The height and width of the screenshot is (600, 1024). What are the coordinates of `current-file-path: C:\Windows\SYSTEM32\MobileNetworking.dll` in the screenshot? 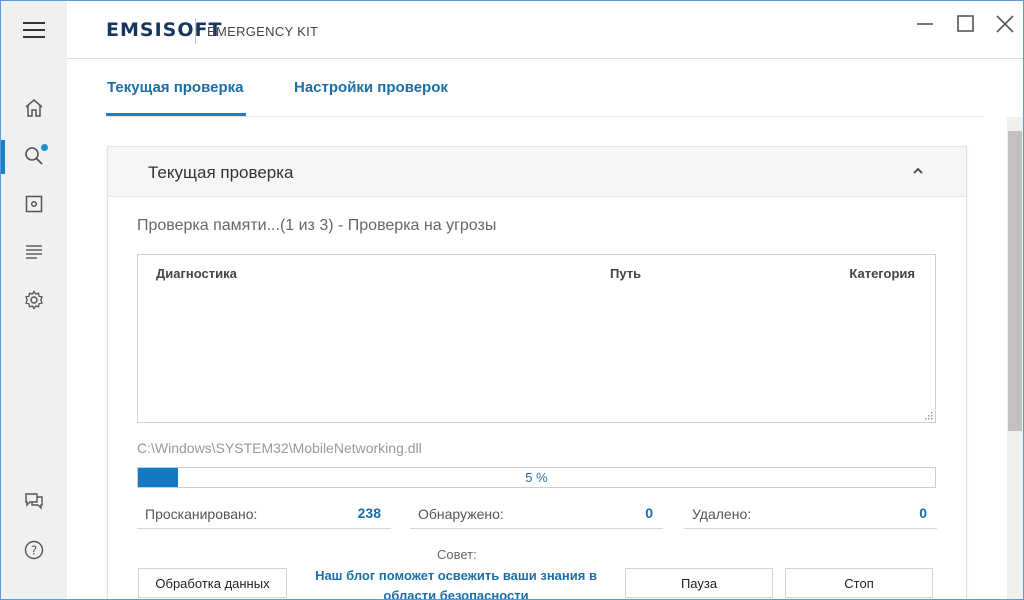 It's located at (279, 448).